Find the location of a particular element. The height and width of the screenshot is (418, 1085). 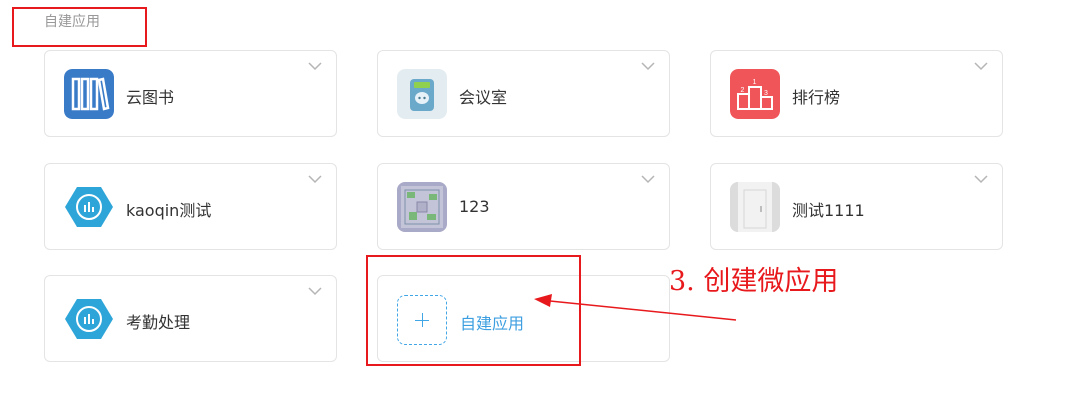

bookshelf-icon is located at coordinates (89, 94).